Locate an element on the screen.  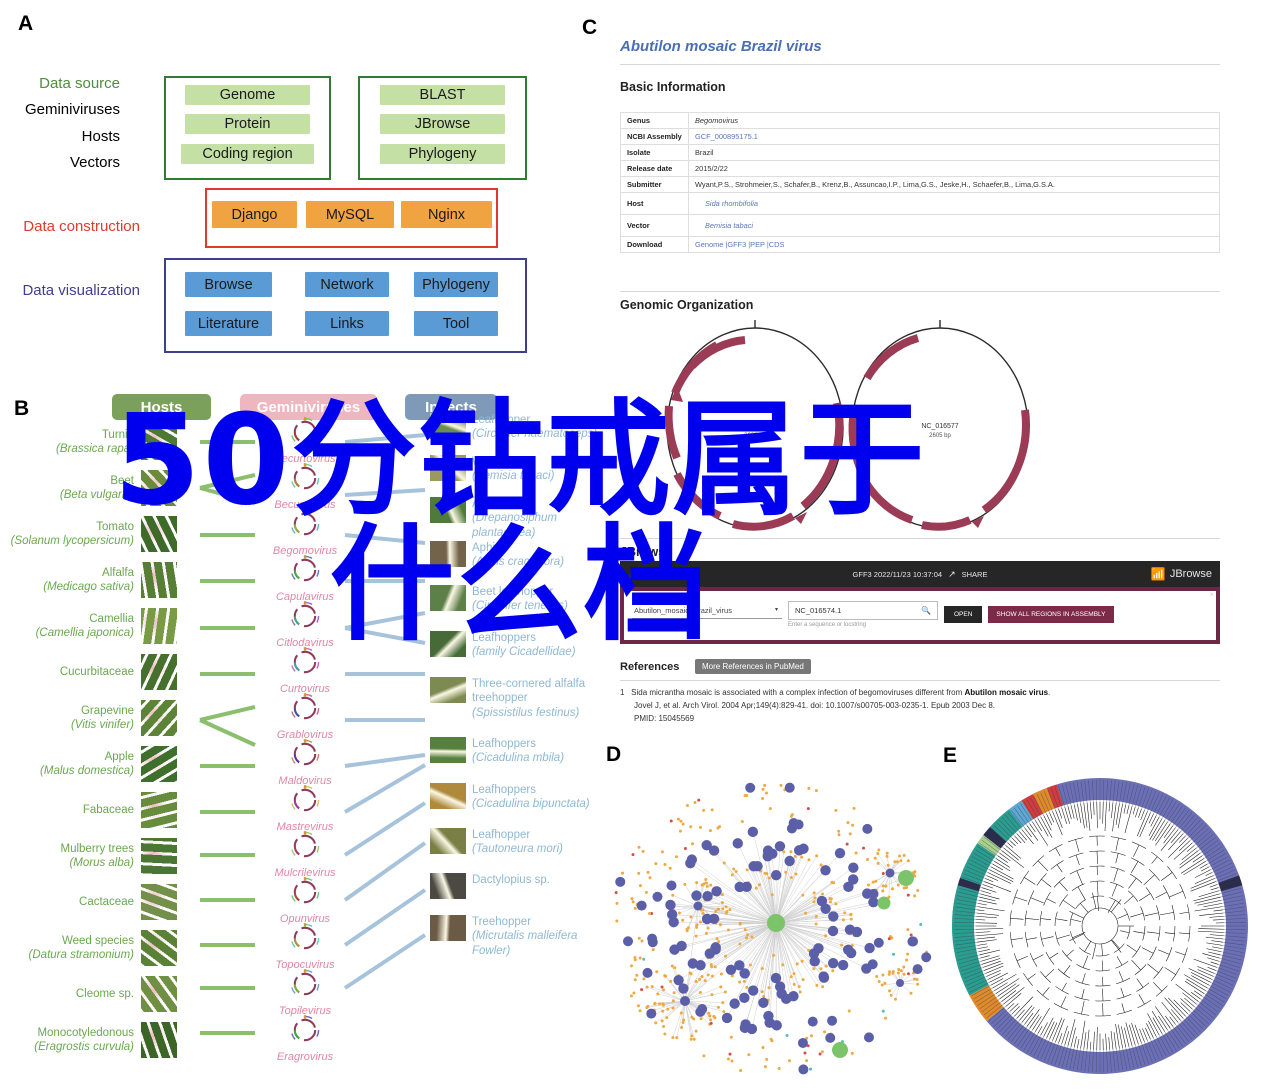
genus-entry: Grablovirus is located at coordinates (305, 716).